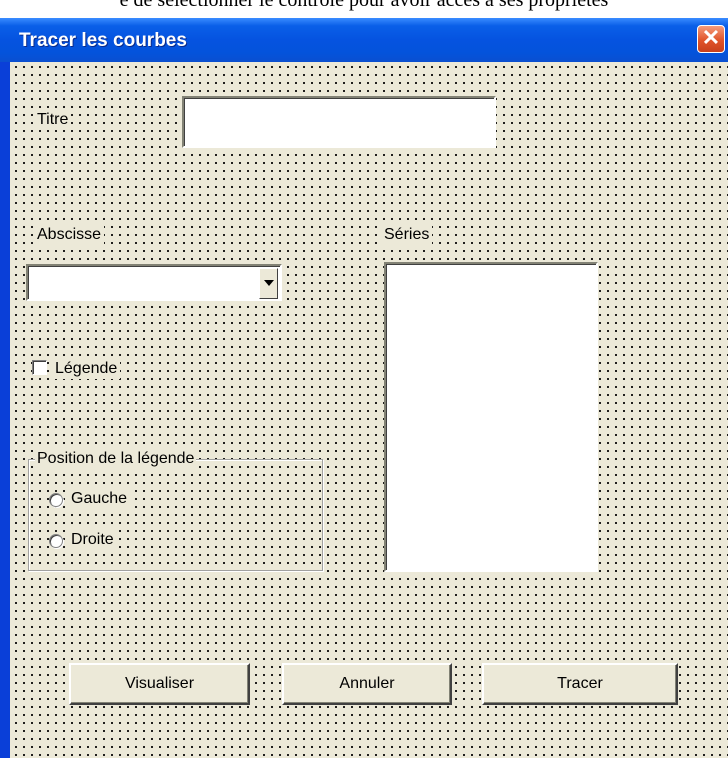  Describe the element at coordinates (268, 283) in the screenshot. I see `chevron-down-icon` at that location.